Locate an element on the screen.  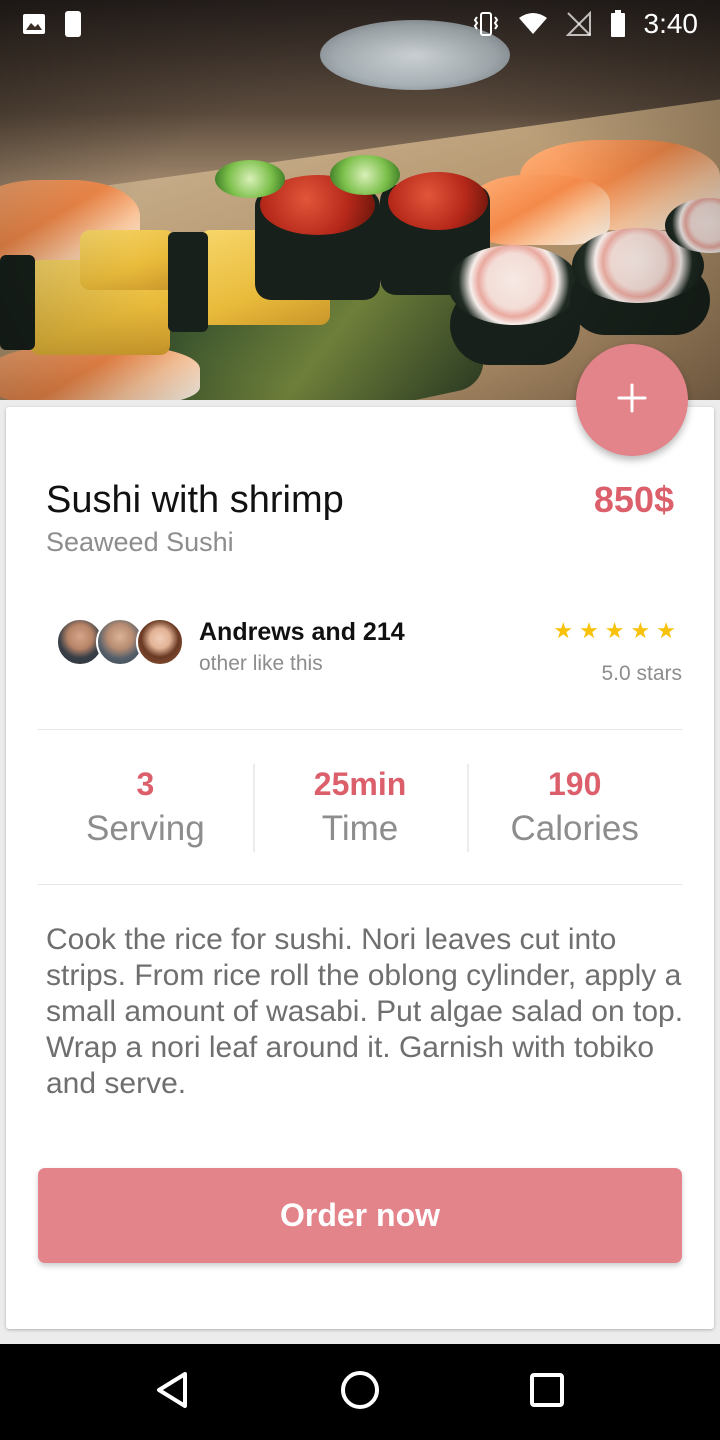
likes-names: Andrews and 214 is located at coordinates (302, 632).